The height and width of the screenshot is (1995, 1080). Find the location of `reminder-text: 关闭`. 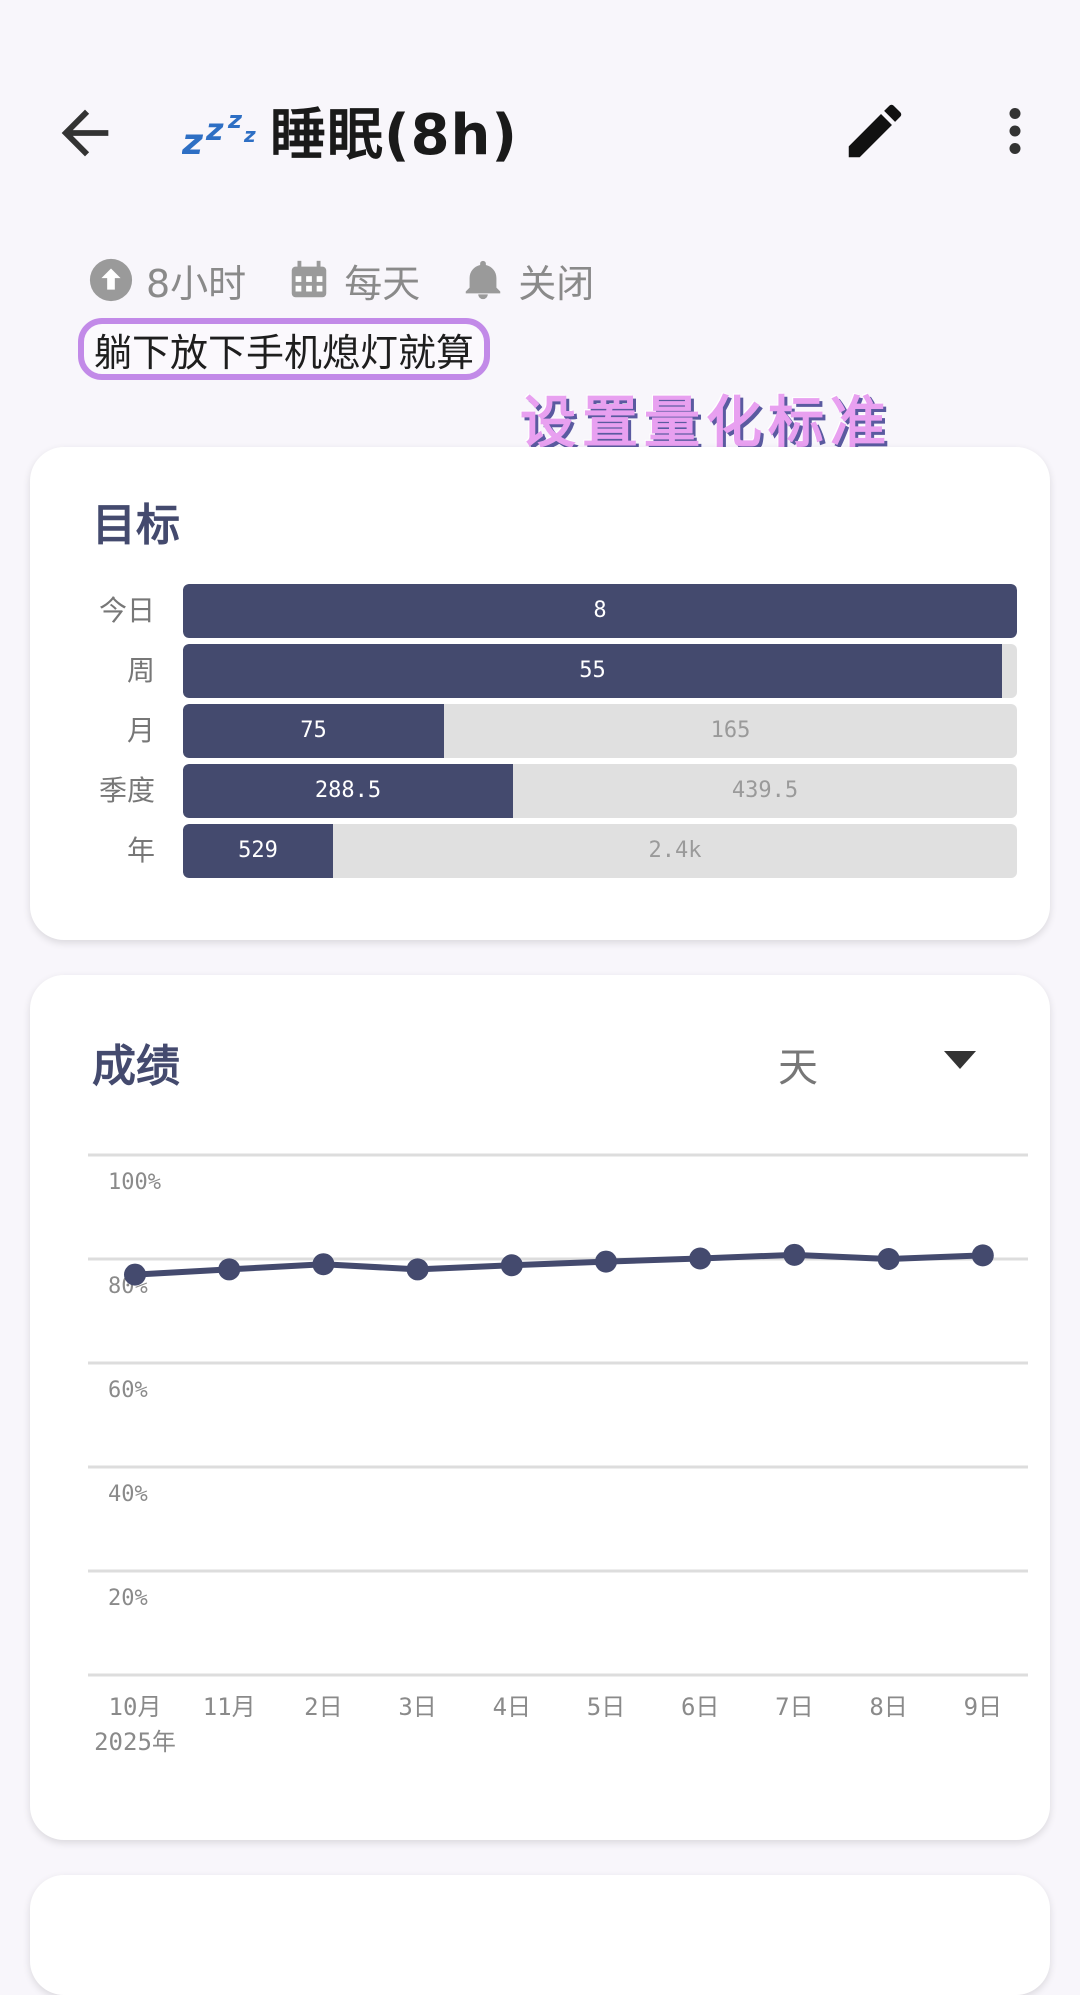

reminder-text: 关闭 is located at coordinates (556, 283).